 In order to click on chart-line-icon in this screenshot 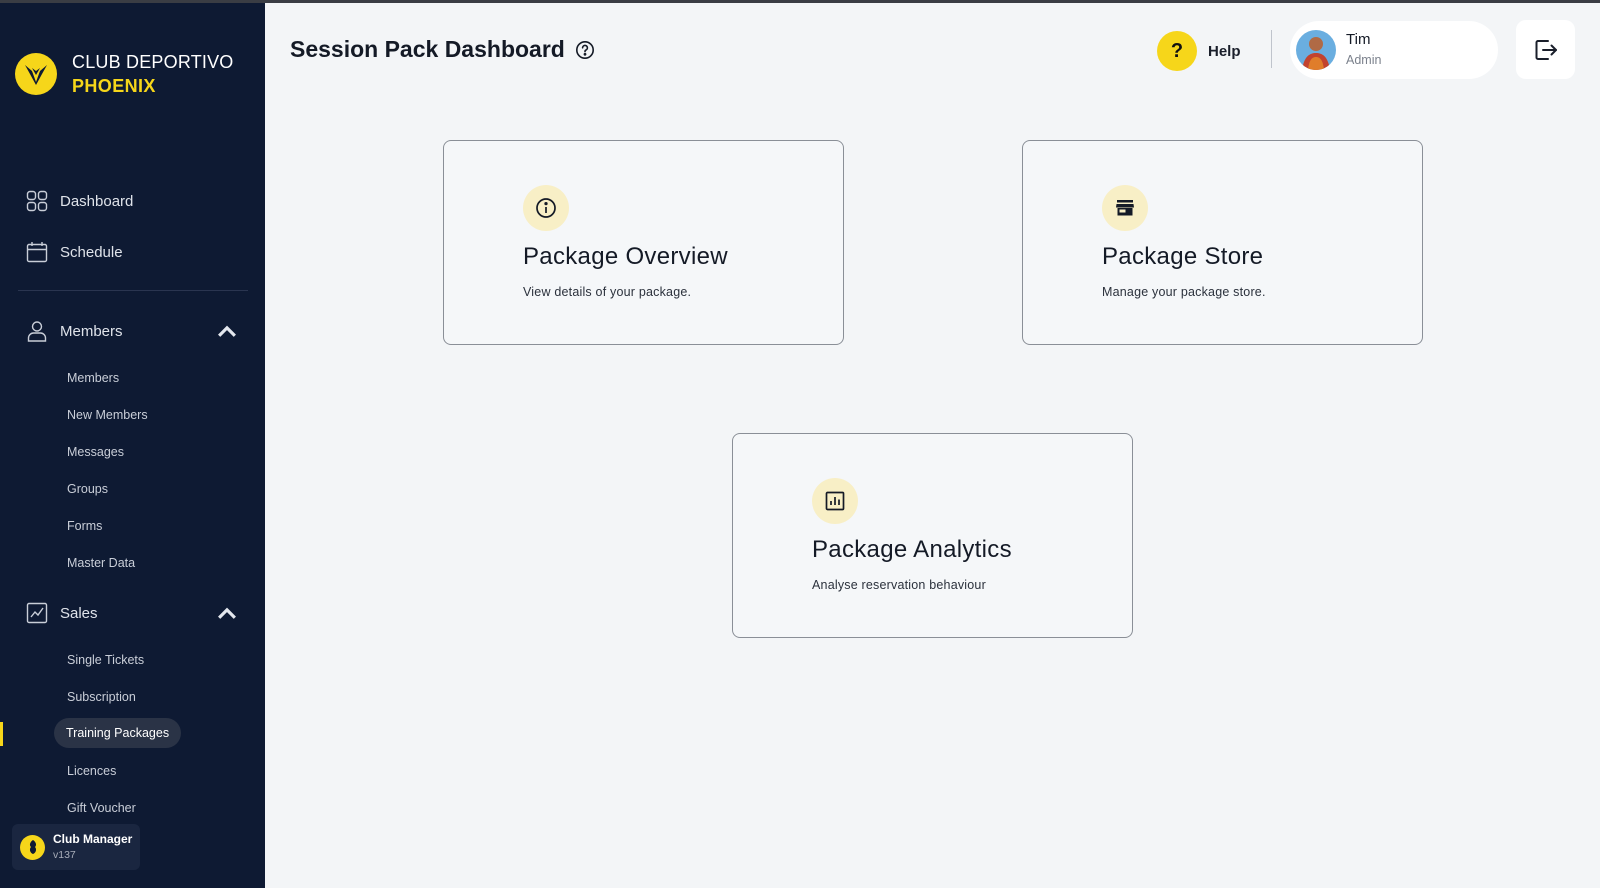, I will do `click(37, 613)`.